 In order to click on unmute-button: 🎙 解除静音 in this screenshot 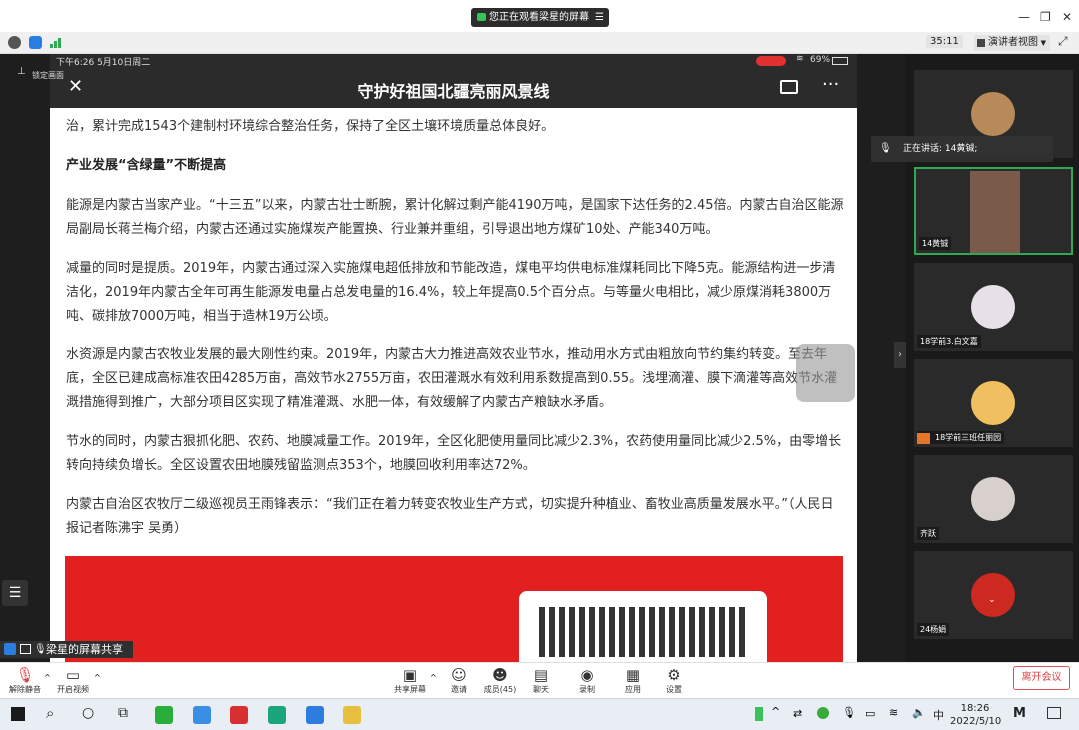, I will do `click(25, 681)`.